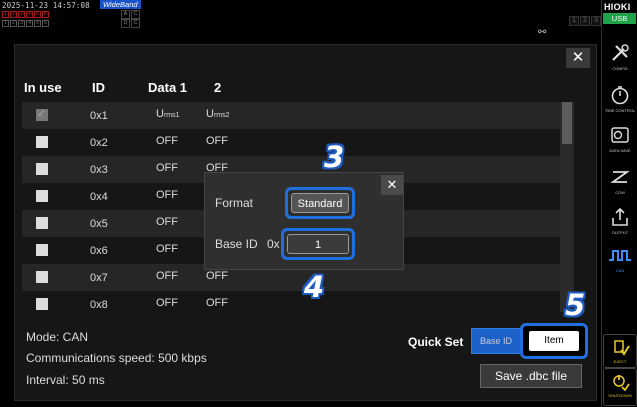 Image resolution: width=637 pixels, height=407 pixels. I want to click on scrollbar-thumb, so click(567, 123).